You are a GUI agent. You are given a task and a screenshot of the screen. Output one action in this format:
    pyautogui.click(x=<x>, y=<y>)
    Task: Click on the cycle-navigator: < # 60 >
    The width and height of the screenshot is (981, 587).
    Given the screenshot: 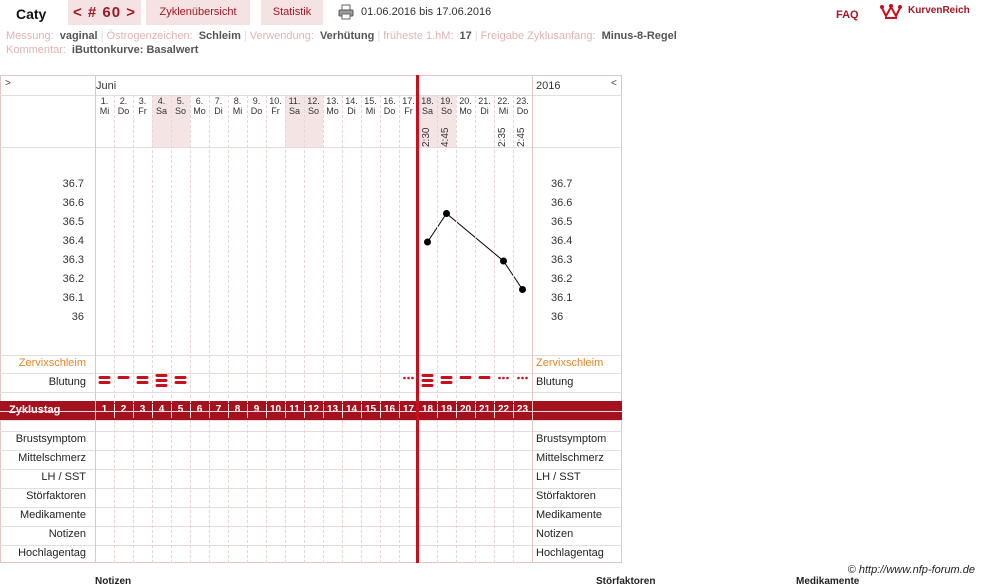 What is the action you would take?
    pyautogui.click(x=104, y=12)
    